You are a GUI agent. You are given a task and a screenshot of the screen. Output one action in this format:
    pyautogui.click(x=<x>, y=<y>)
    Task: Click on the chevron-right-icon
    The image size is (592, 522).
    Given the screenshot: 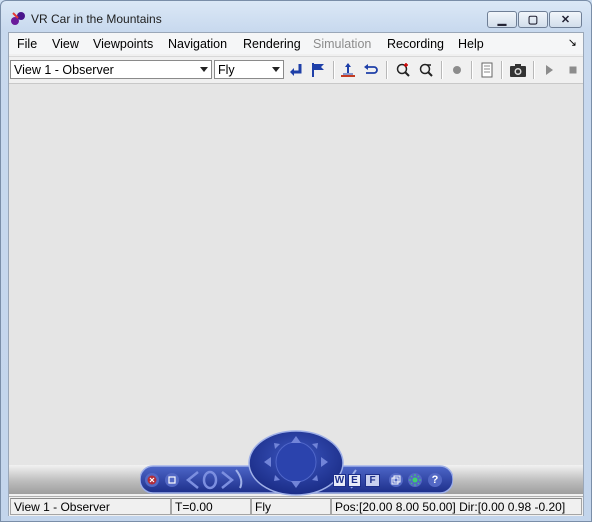 What is the action you would take?
    pyautogui.click(x=228, y=480)
    